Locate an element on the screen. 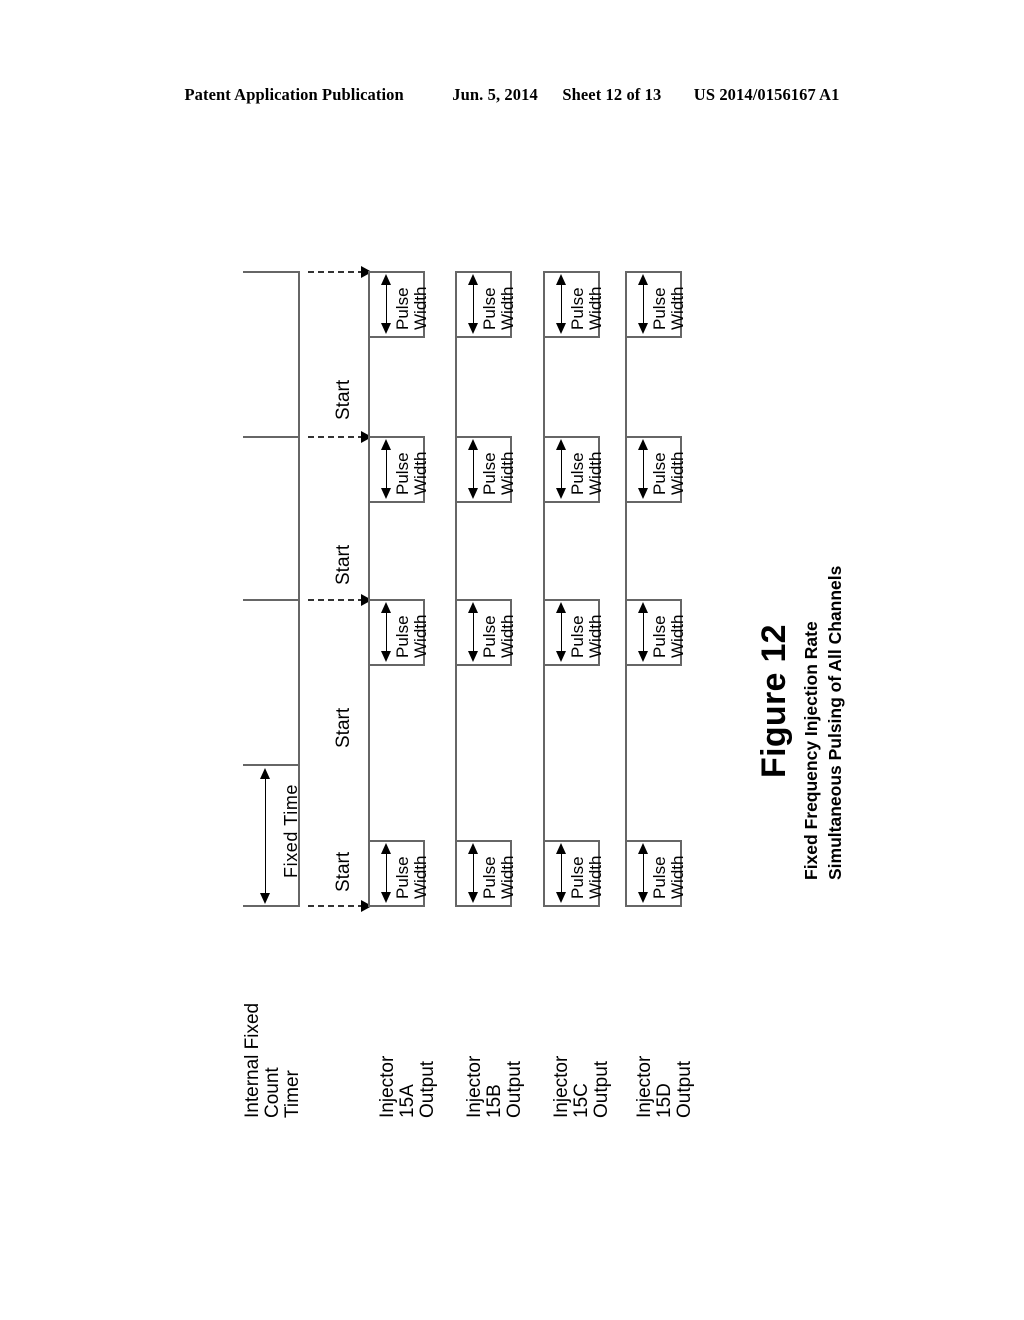 This screenshot has height=1320, width=1024. fixed-time-stem is located at coordinates (265, 838).